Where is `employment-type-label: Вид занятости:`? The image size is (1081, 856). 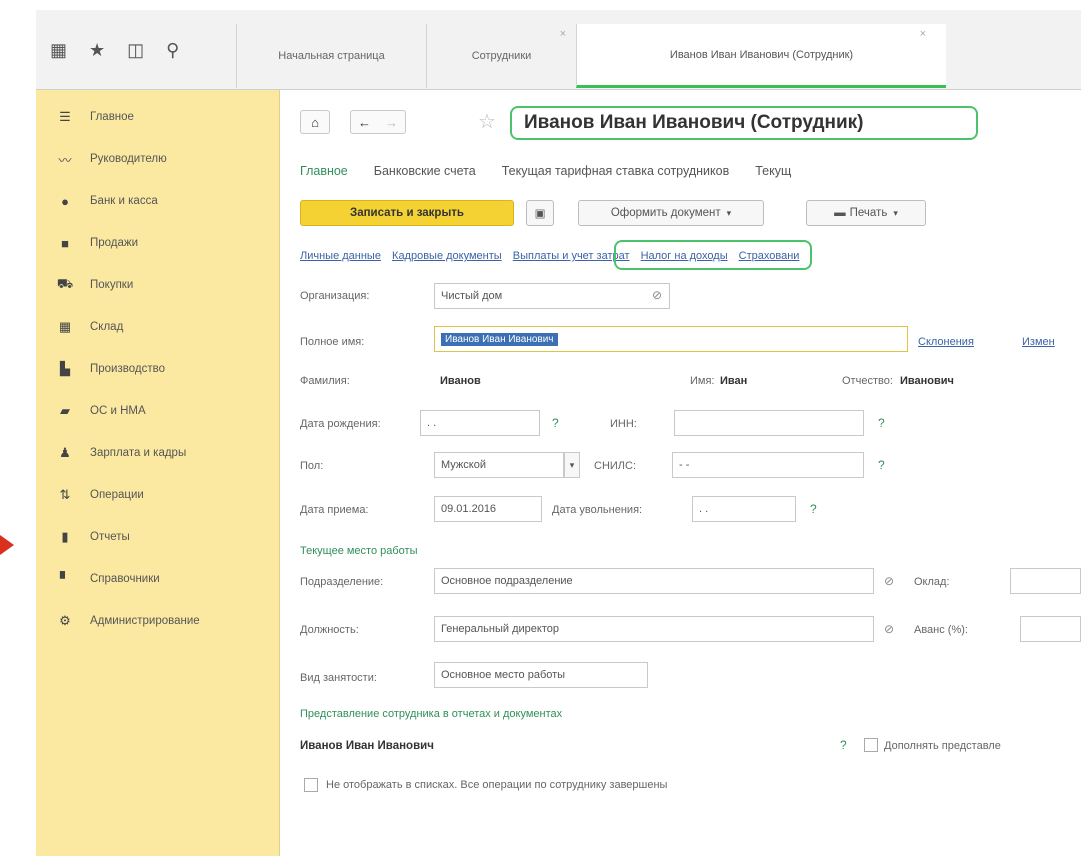
employment-type-label: Вид занятости: is located at coordinates (338, 678).